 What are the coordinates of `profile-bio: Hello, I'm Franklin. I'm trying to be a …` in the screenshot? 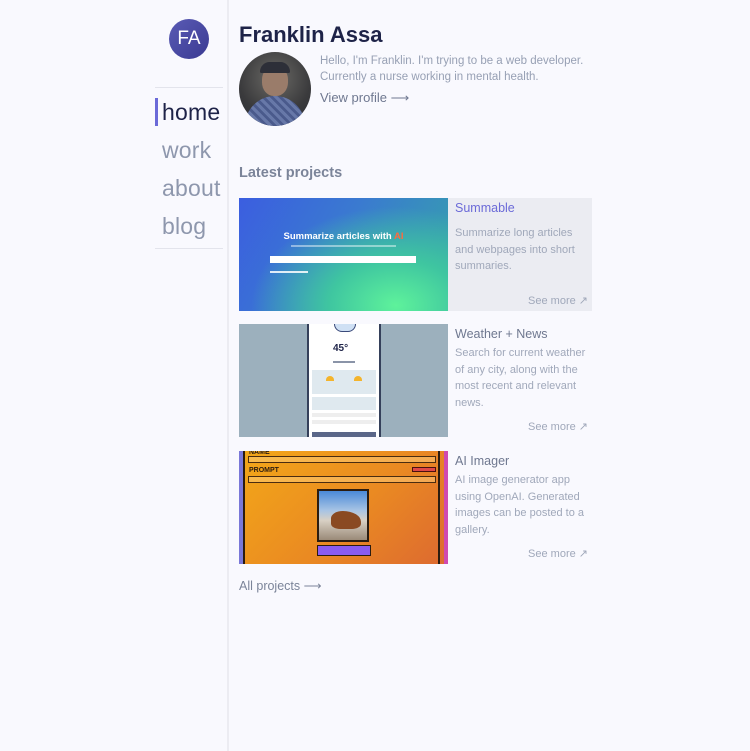 It's located at (452, 69).